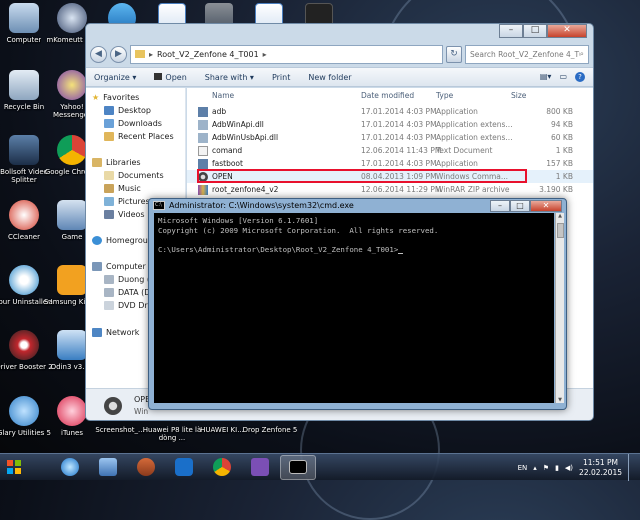 Image resolution: width=640 pixels, height=520 pixels. I want to click on kies-icon, so click(72, 280).